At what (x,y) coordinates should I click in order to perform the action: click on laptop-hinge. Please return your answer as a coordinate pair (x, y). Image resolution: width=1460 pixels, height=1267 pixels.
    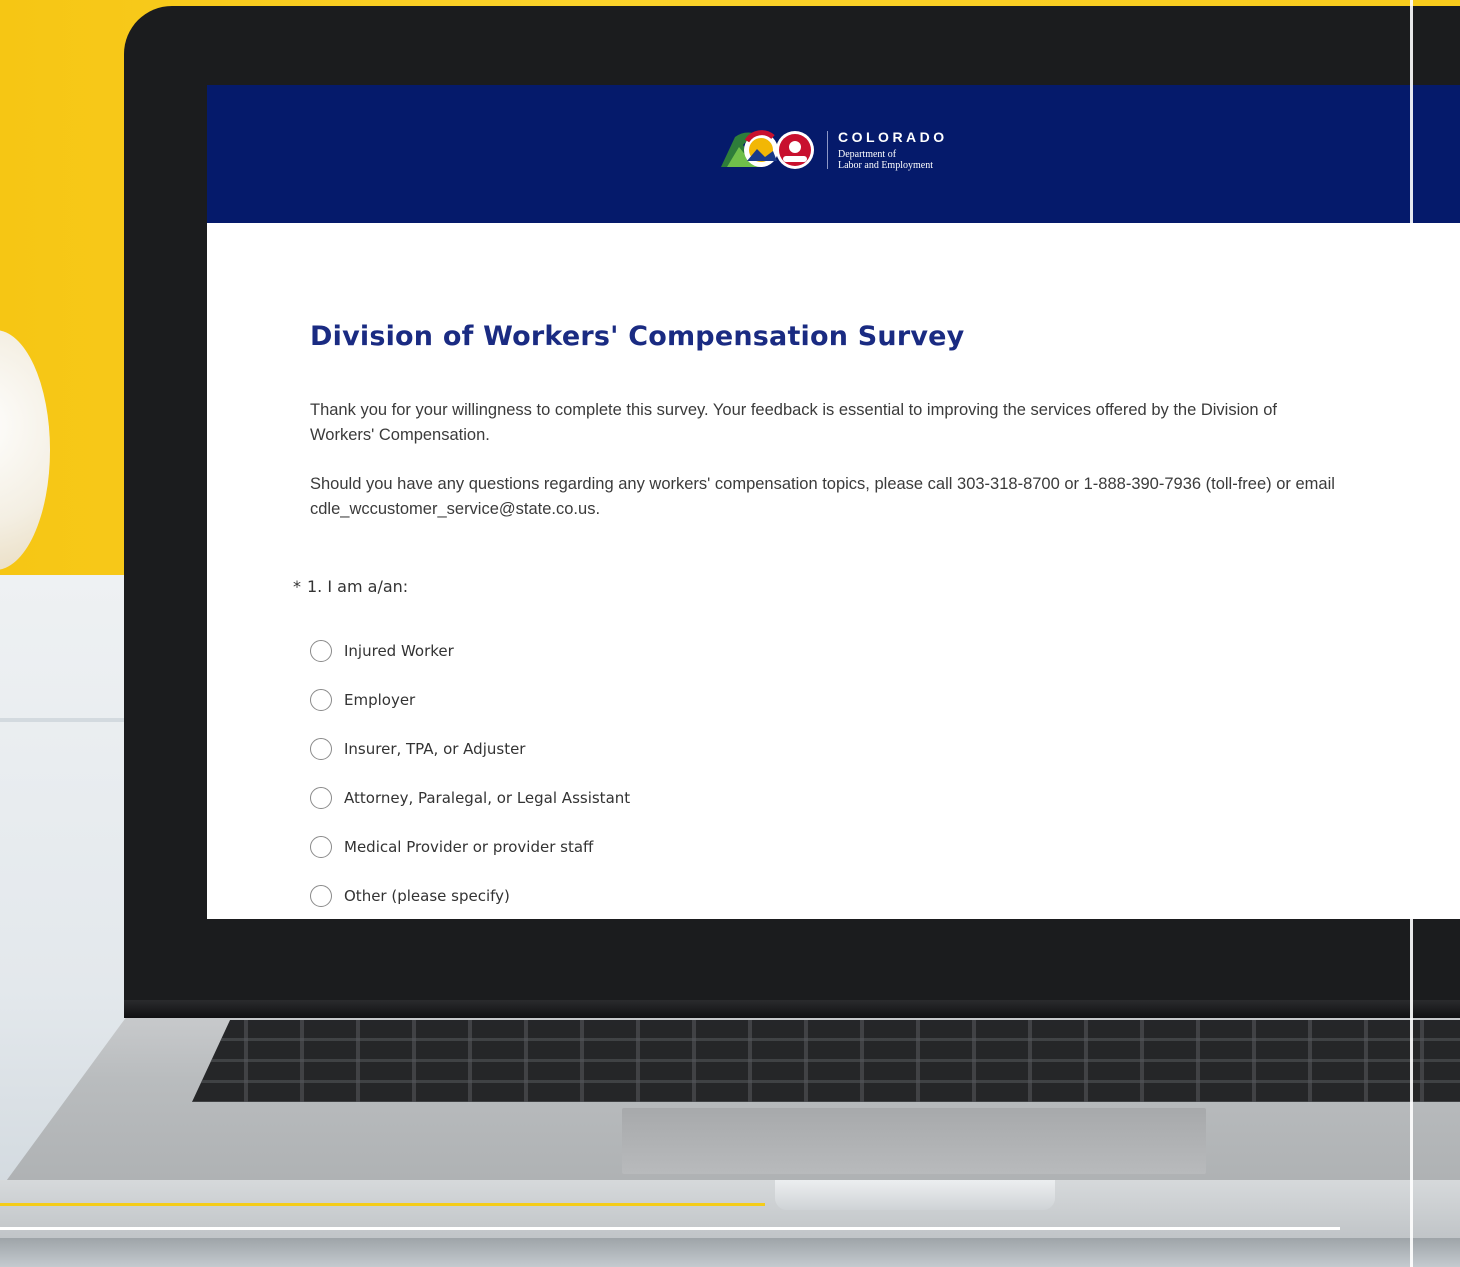
    Looking at the image, I should click on (792, 1009).